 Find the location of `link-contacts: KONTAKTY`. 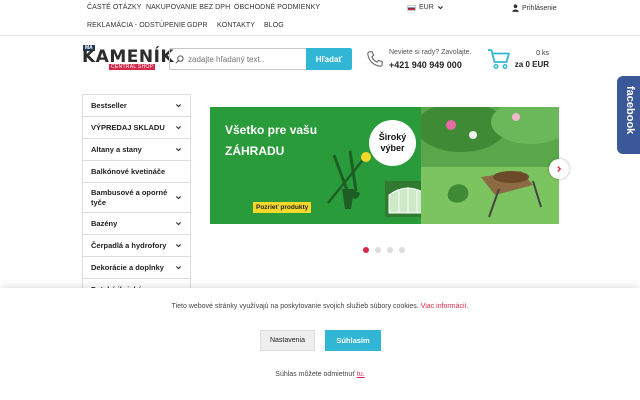

link-contacts: KONTAKTY is located at coordinates (236, 25).